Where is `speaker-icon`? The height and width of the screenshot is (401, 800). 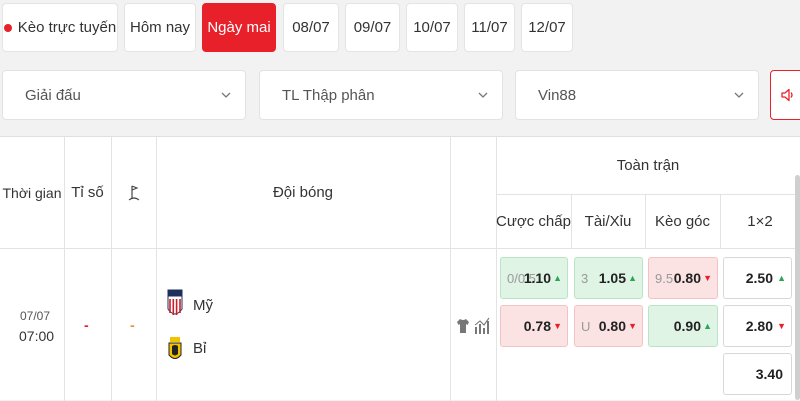
speaker-icon is located at coordinates (787, 95).